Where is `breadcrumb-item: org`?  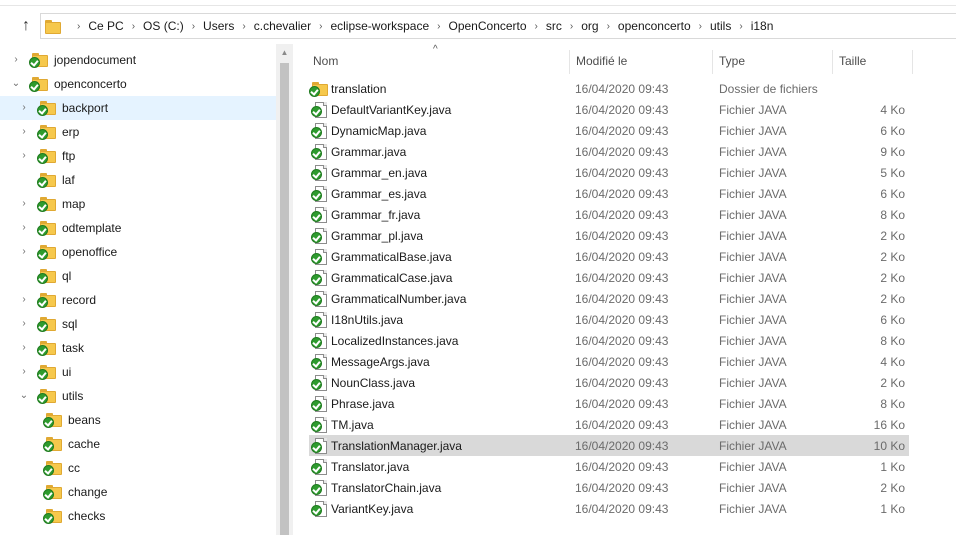 breadcrumb-item: org is located at coordinates (589, 26).